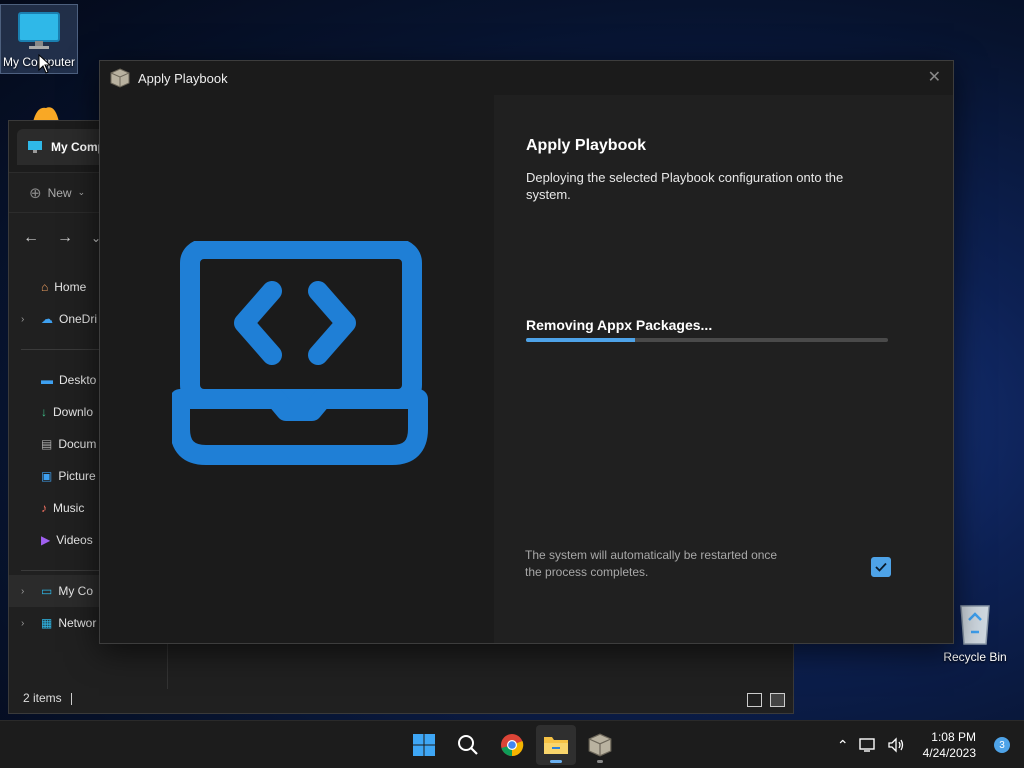  What do you see at coordinates (47, 444) in the screenshot?
I see `documents-icon: ▤` at bounding box center [47, 444].